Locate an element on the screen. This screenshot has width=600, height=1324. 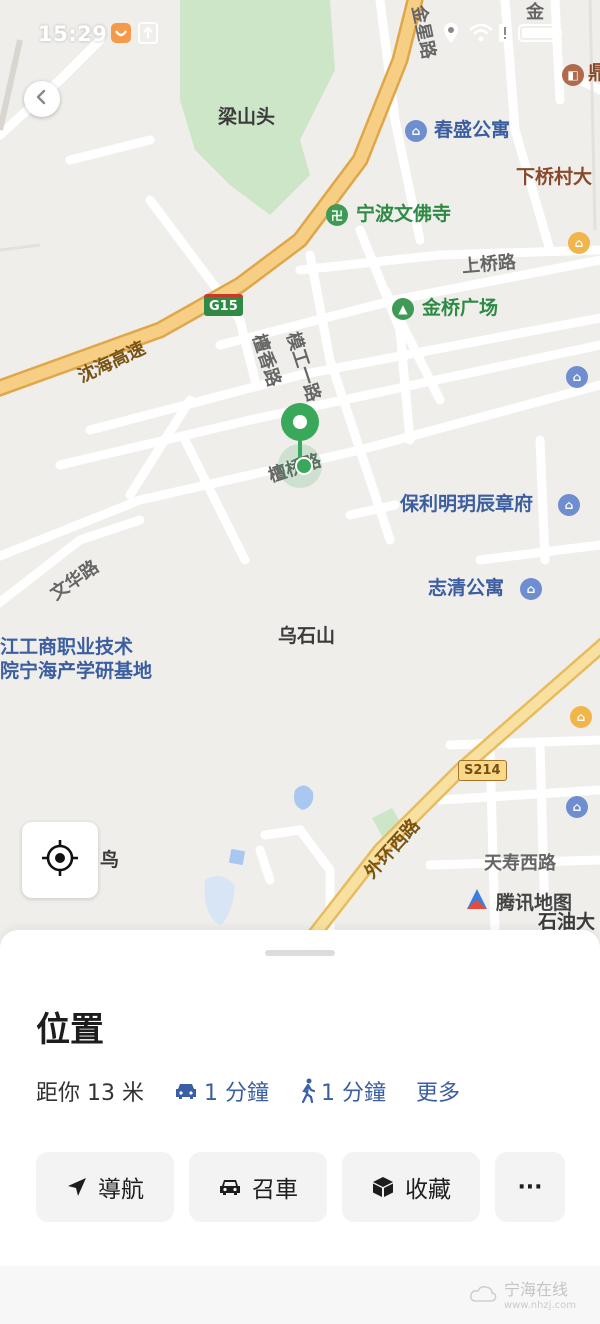
battery-icon is located at coordinates (541, 33).